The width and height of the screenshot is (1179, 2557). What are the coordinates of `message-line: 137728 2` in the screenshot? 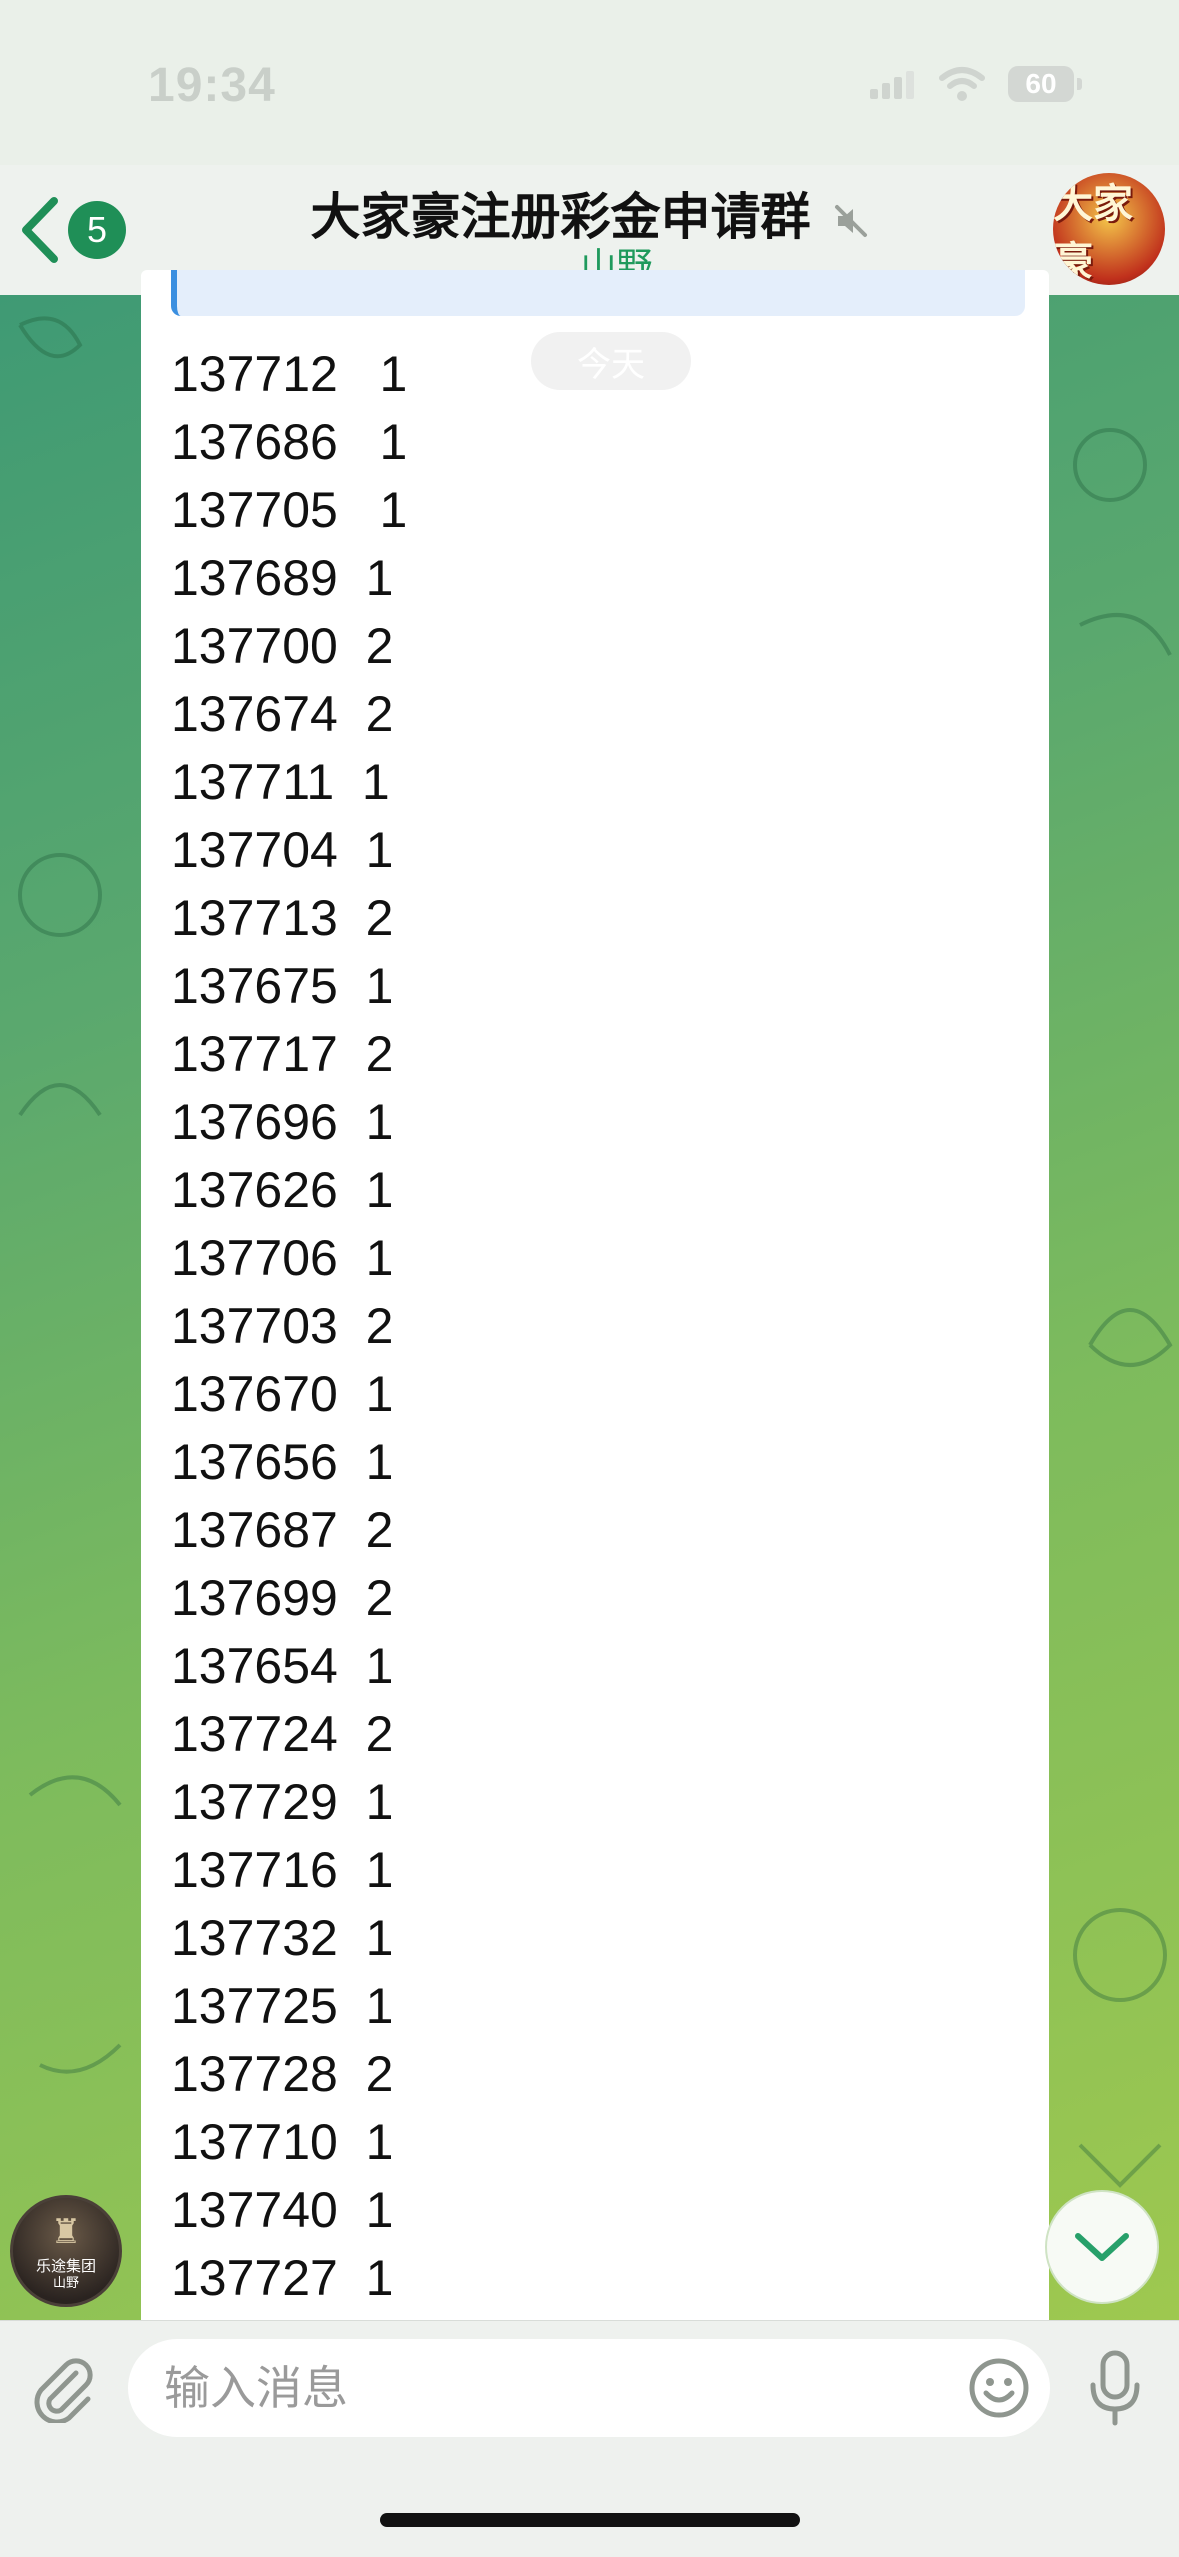 It's located at (282, 2074).